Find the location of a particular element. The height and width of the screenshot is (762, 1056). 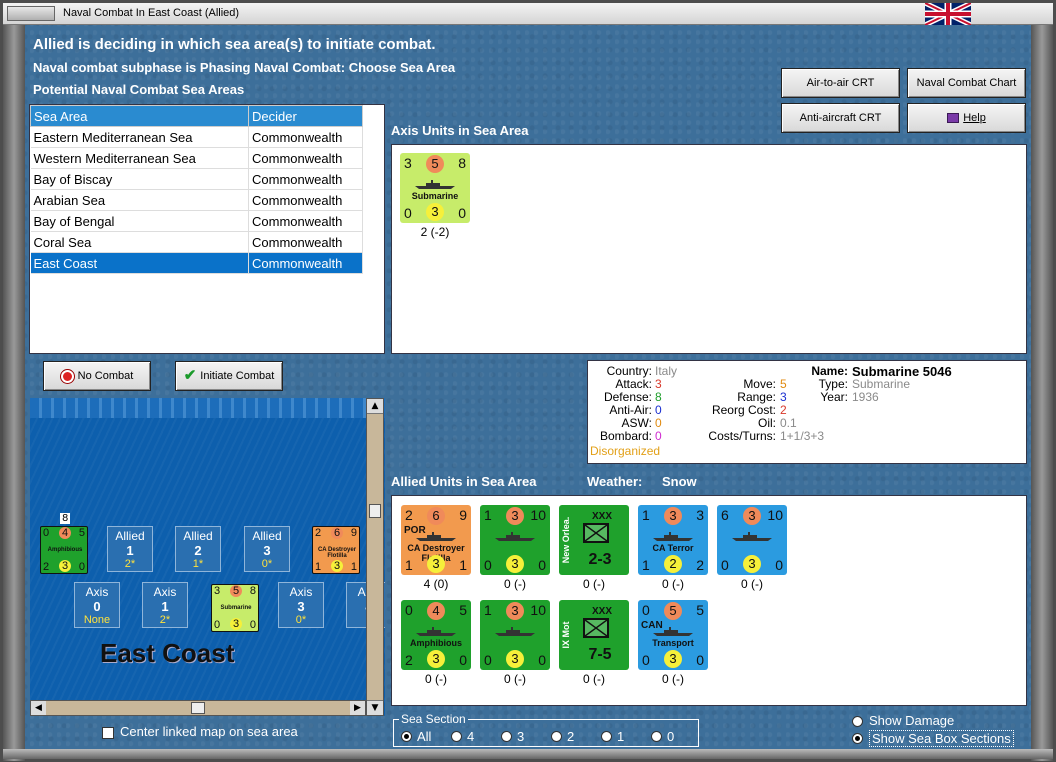

sea-box-label: Allied is located at coordinates (198, 536).